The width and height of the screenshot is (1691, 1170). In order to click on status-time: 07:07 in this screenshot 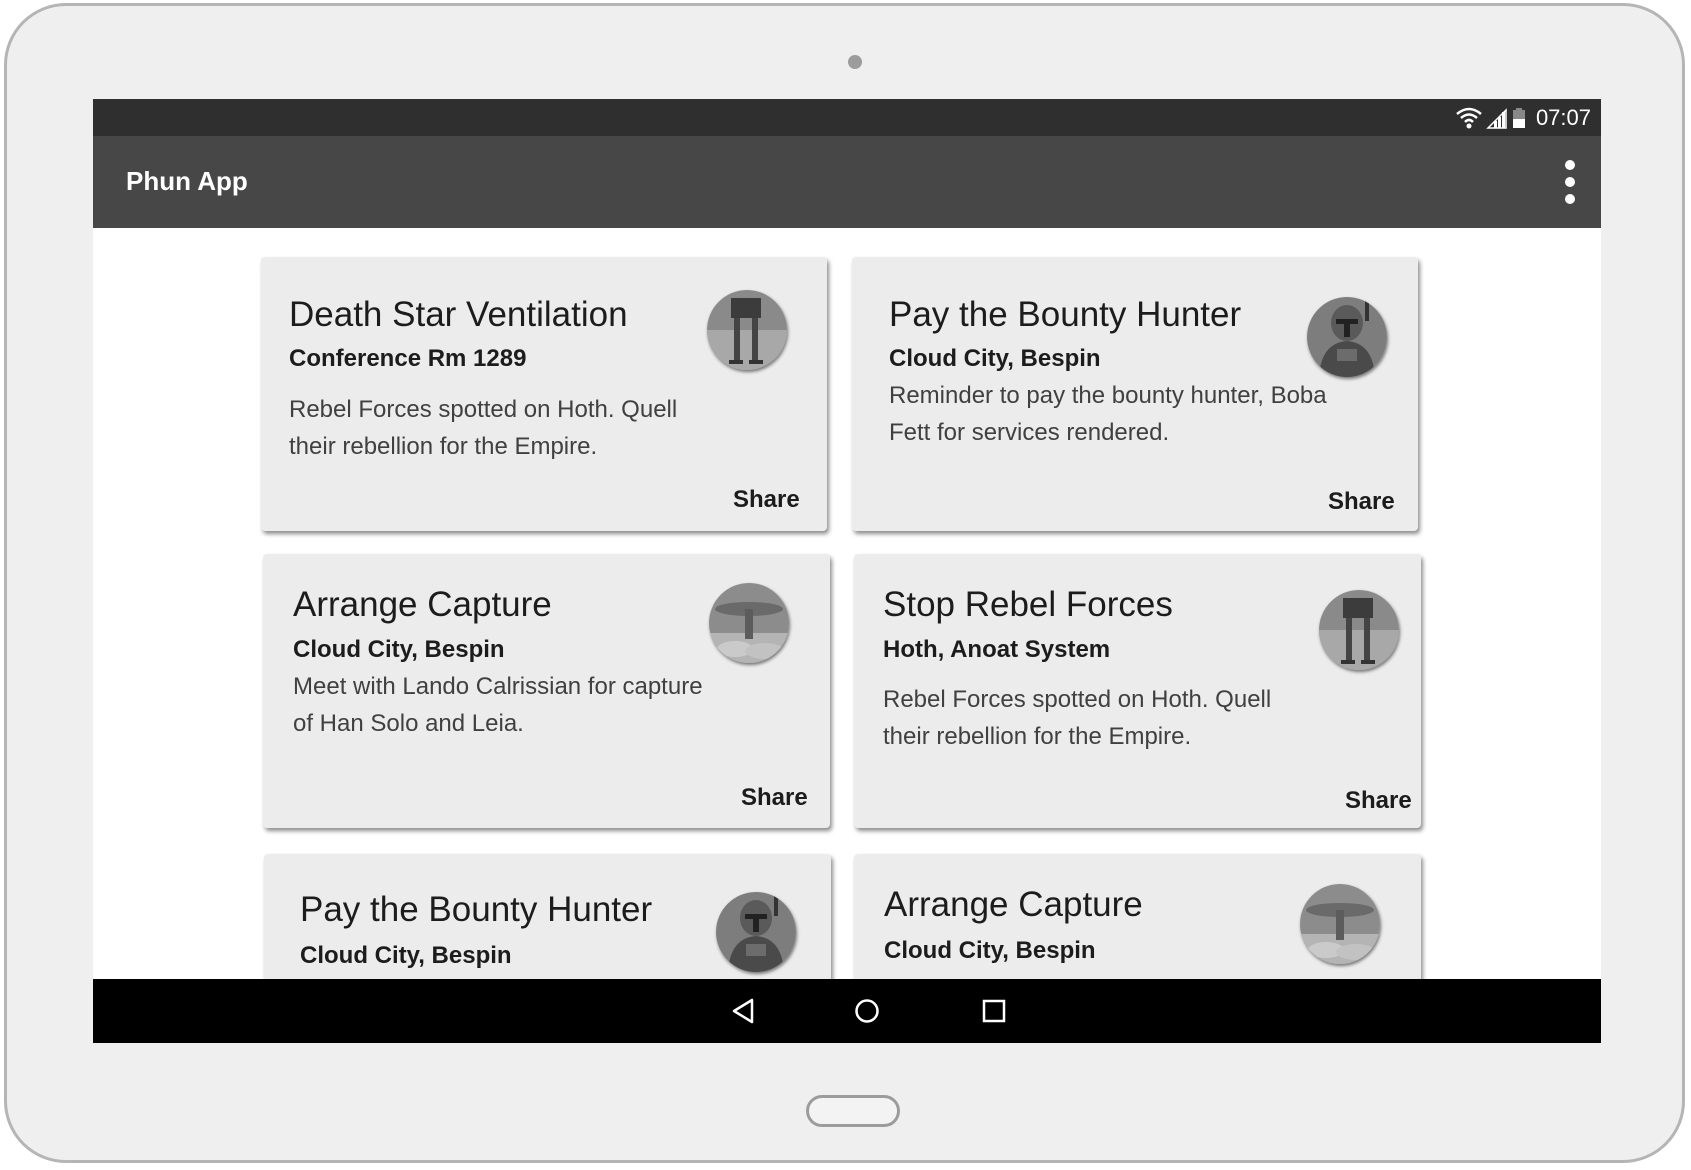, I will do `click(1563, 117)`.